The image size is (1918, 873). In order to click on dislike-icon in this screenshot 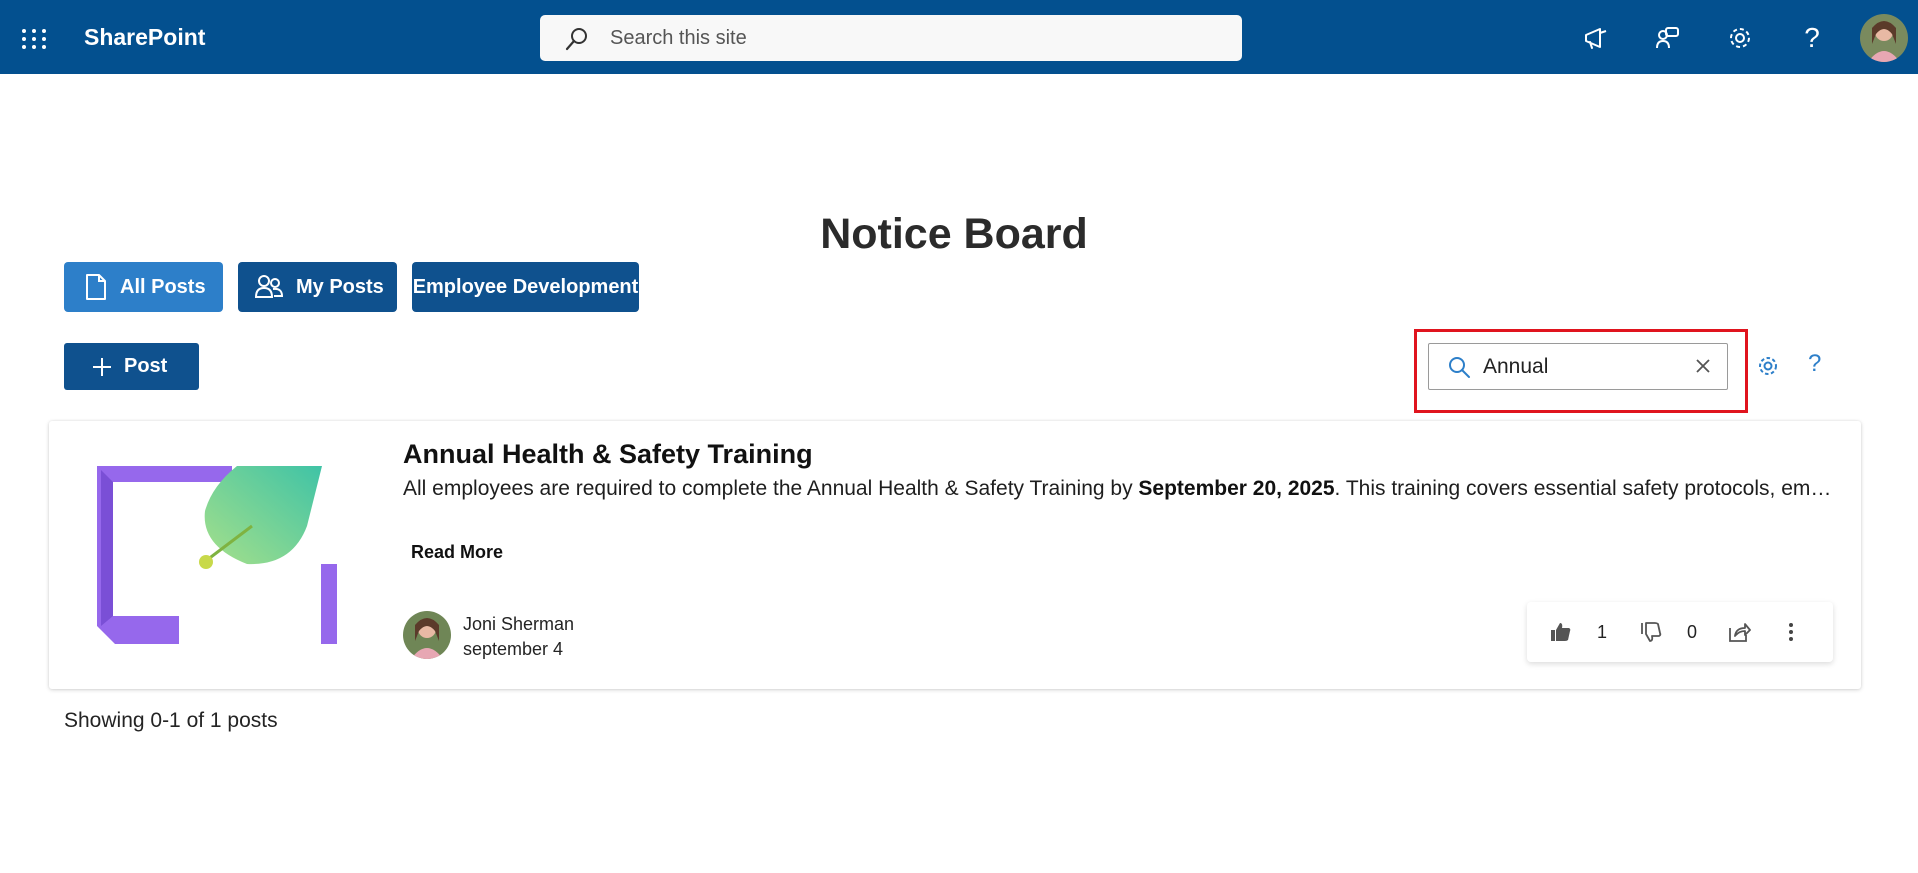, I will do `click(1651, 632)`.